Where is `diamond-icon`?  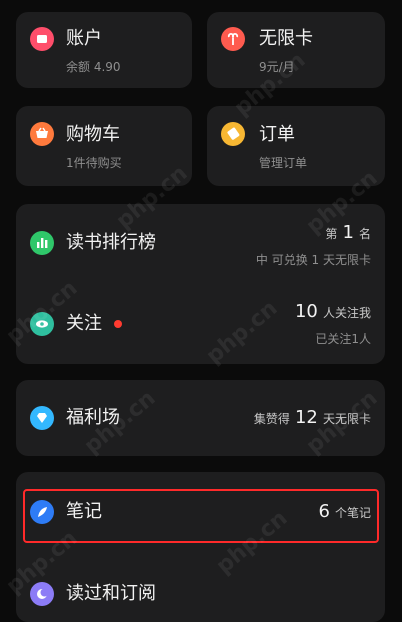 diamond-icon is located at coordinates (42, 418).